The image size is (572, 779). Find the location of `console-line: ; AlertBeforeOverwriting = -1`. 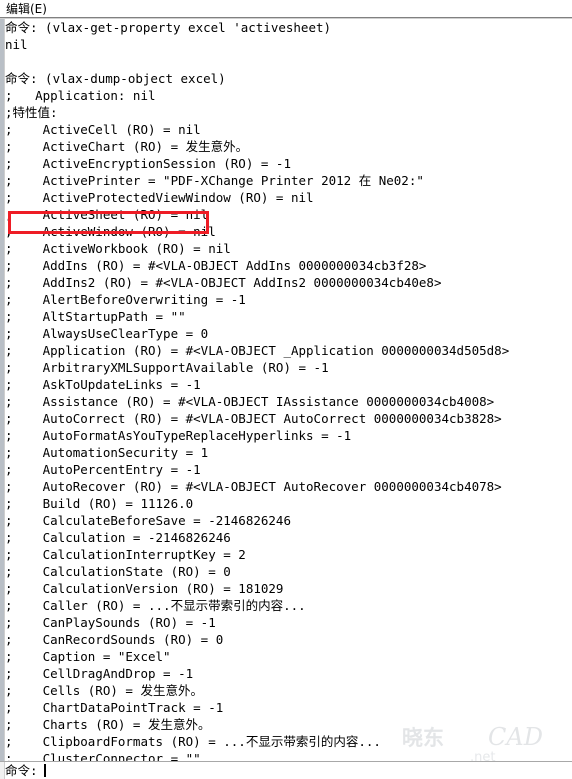

console-line: ; AlertBeforeOverwriting = -1 is located at coordinates (125, 299).